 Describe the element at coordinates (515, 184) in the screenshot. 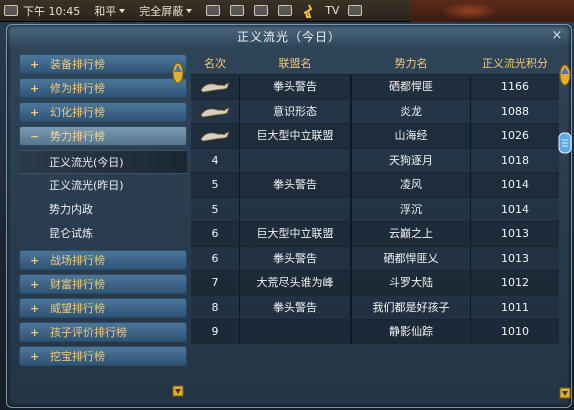

I see `score-cell: 1014` at that location.